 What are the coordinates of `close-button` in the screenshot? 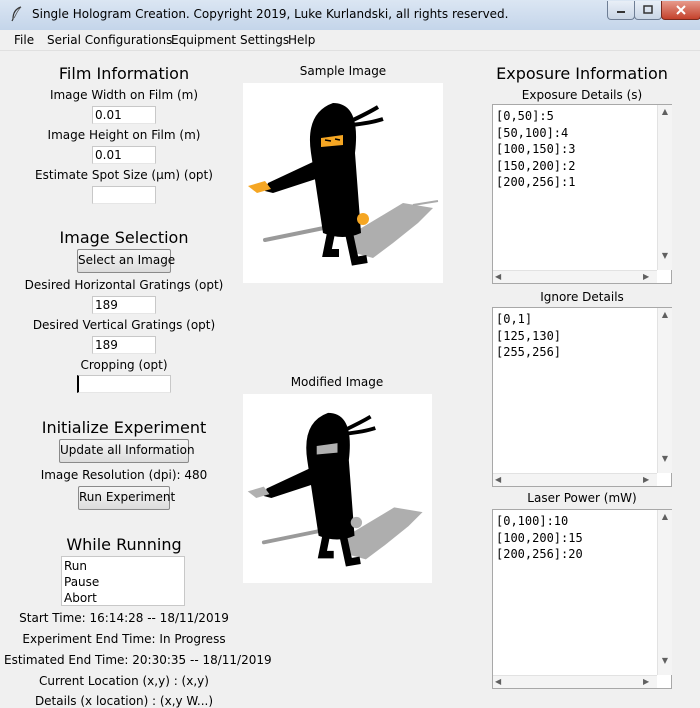 It's located at (680, 10).